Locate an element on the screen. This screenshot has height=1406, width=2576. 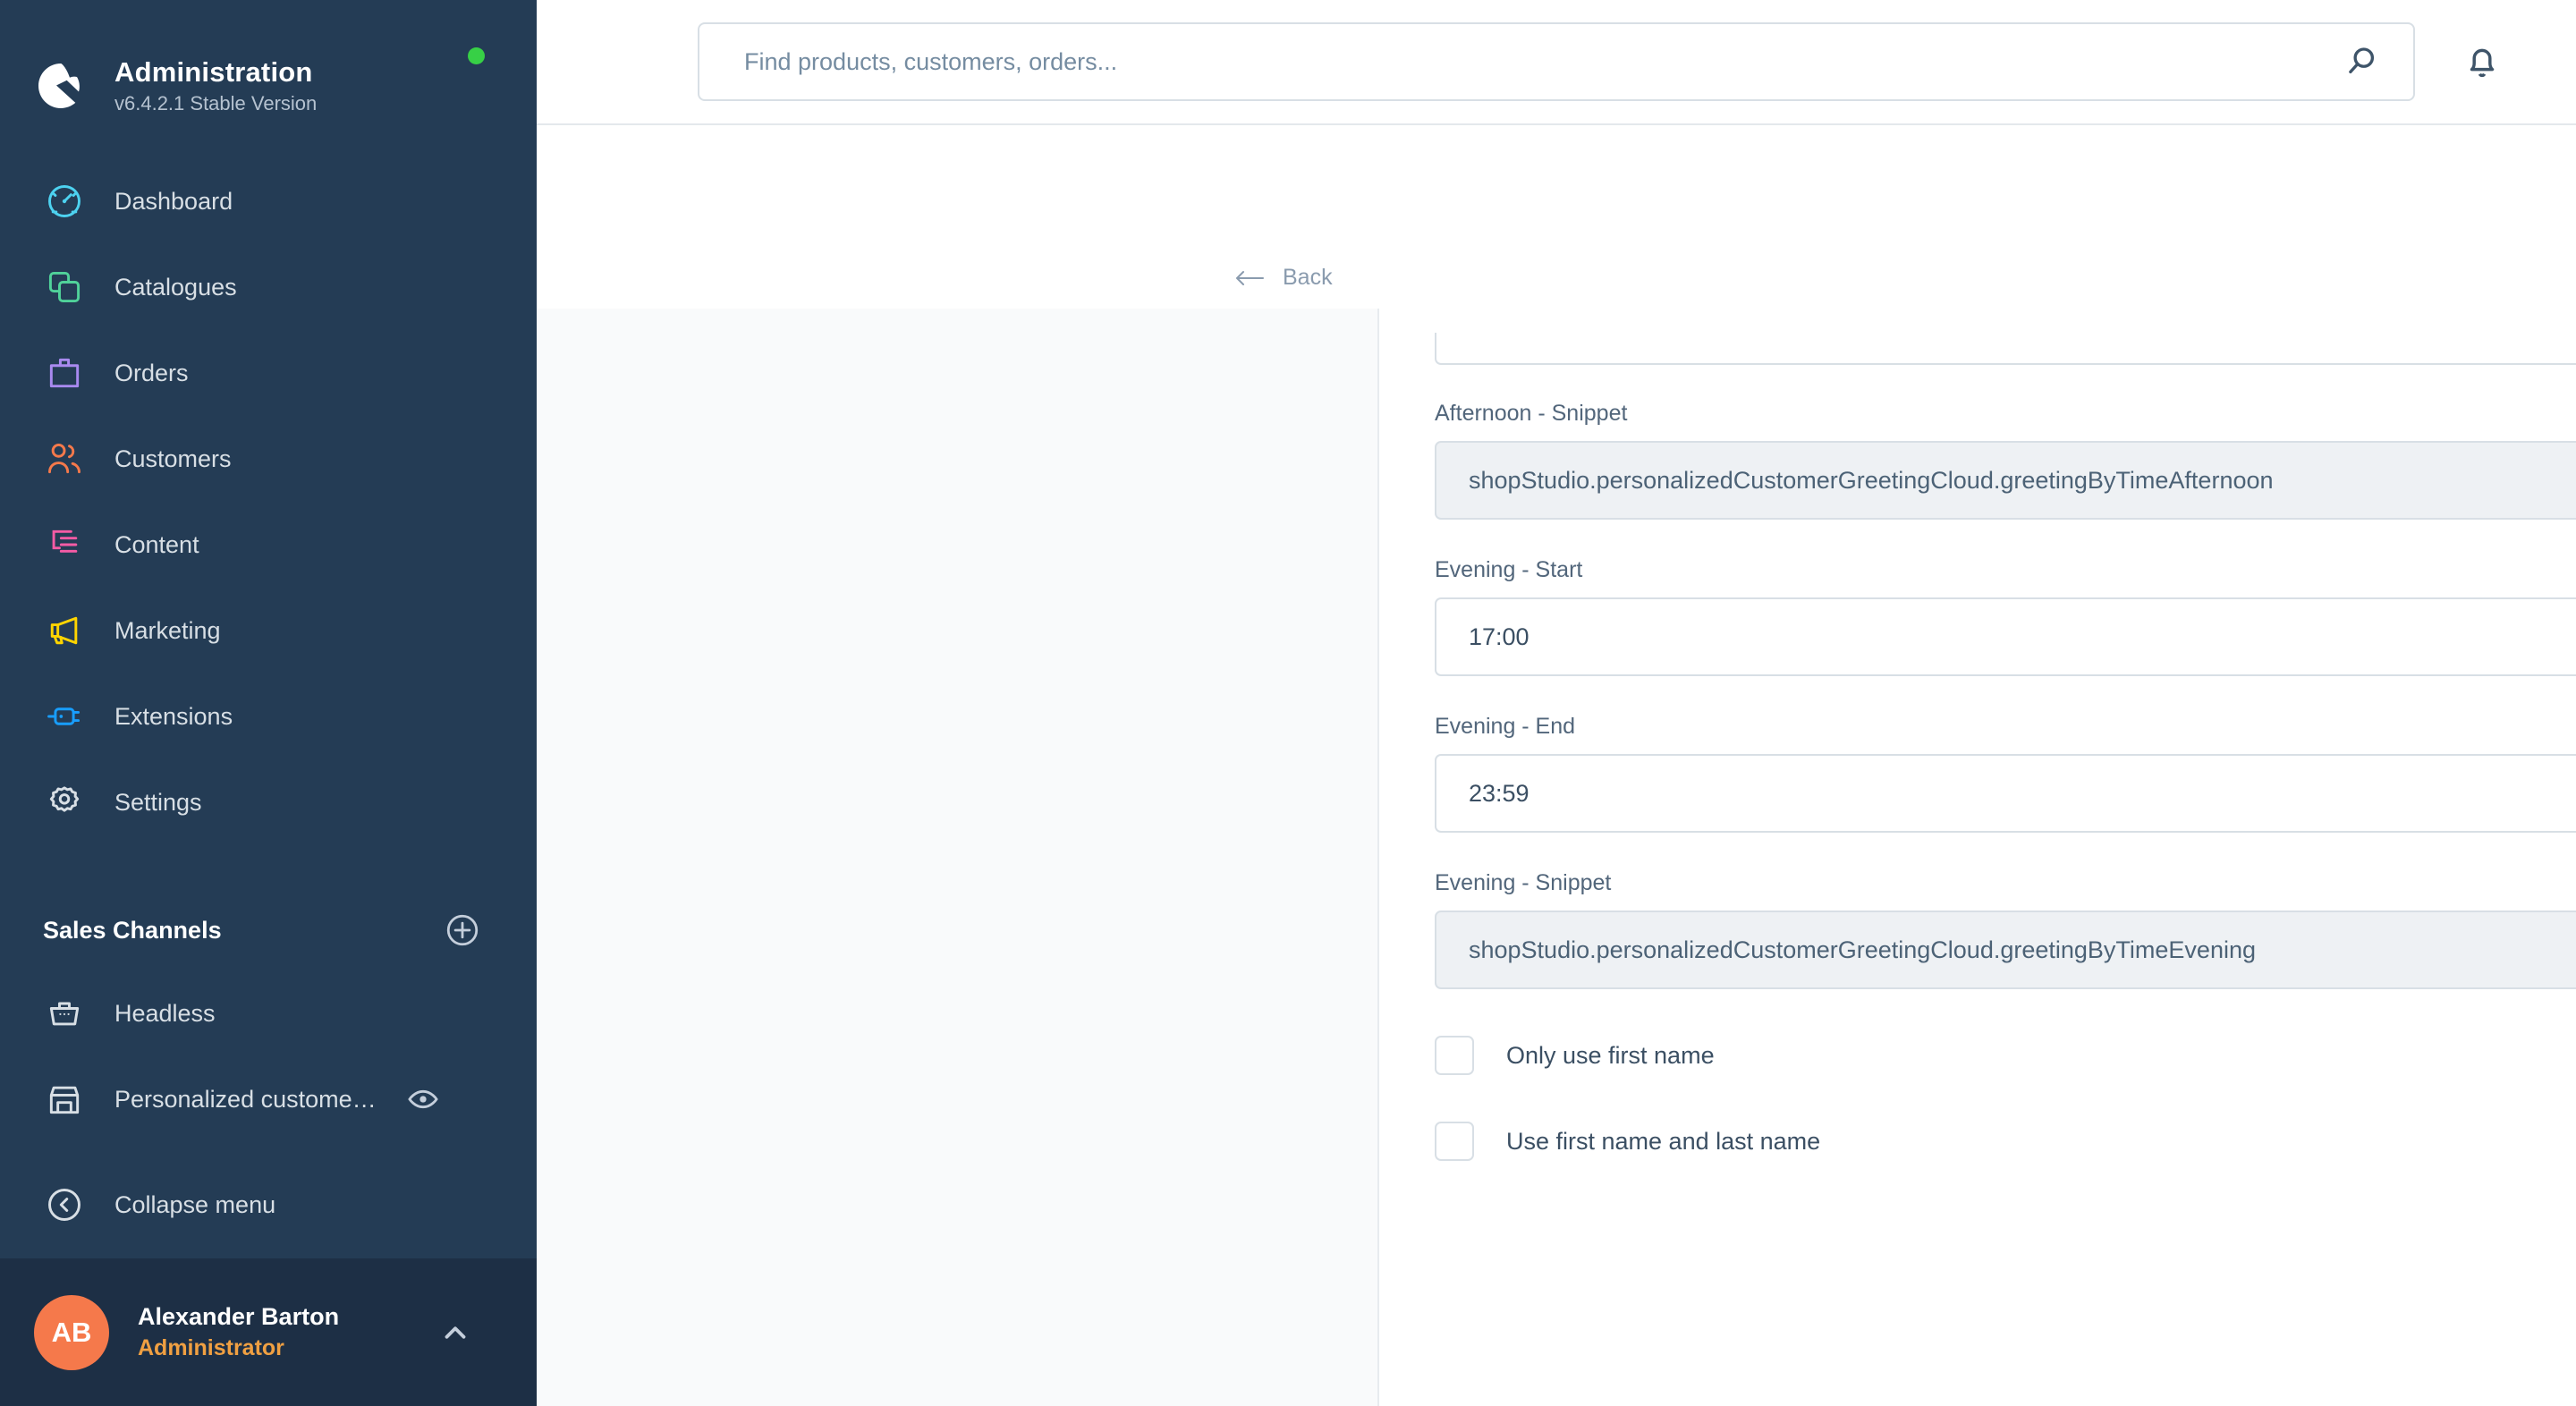
field-evening-snippet: Evening - Snippet is located at coordinates (2005, 930).